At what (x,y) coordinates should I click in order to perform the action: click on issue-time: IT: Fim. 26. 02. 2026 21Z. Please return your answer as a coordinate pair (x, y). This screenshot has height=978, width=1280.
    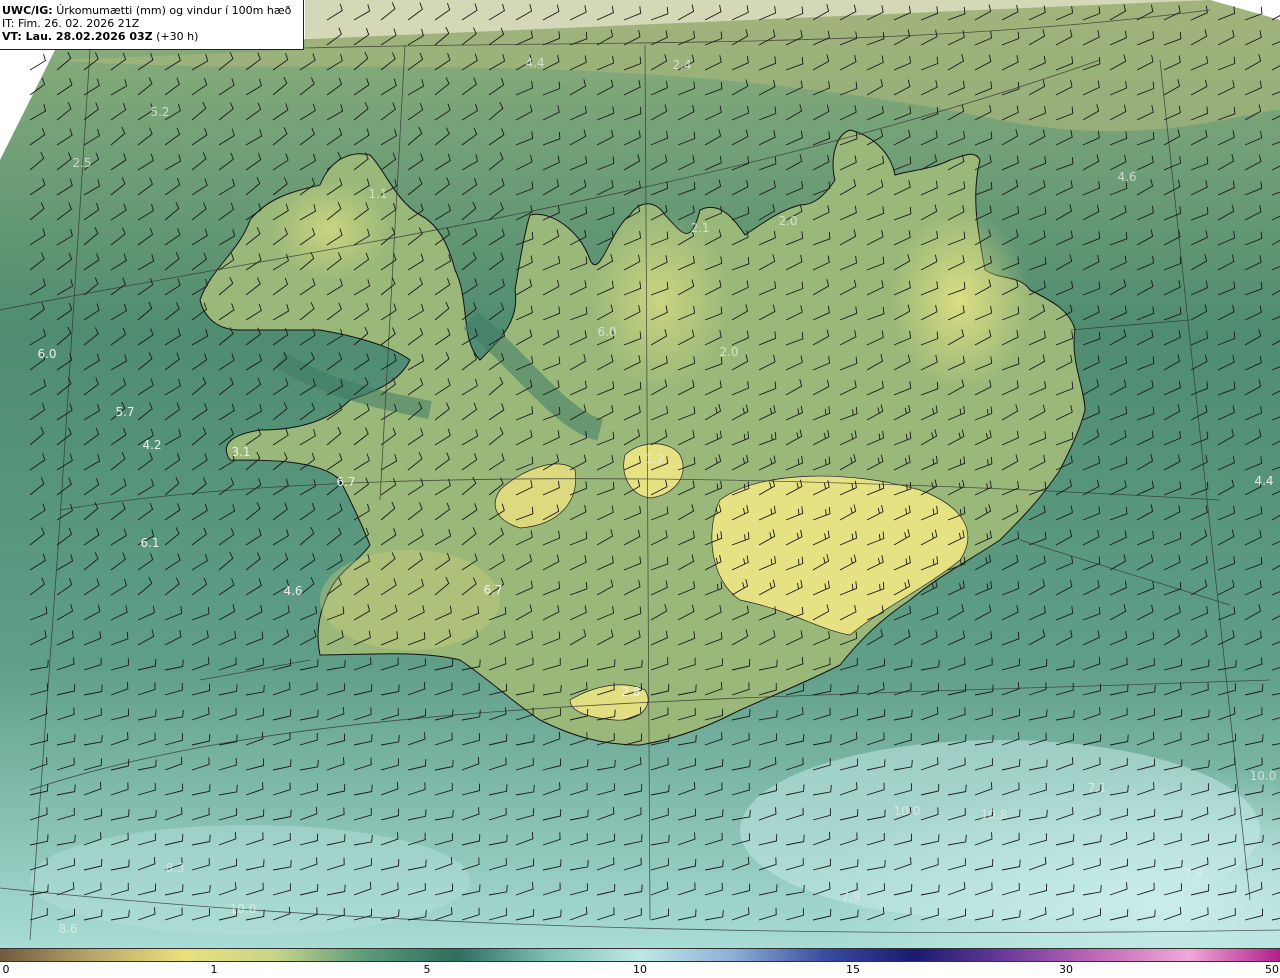
    Looking at the image, I should click on (71, 23).